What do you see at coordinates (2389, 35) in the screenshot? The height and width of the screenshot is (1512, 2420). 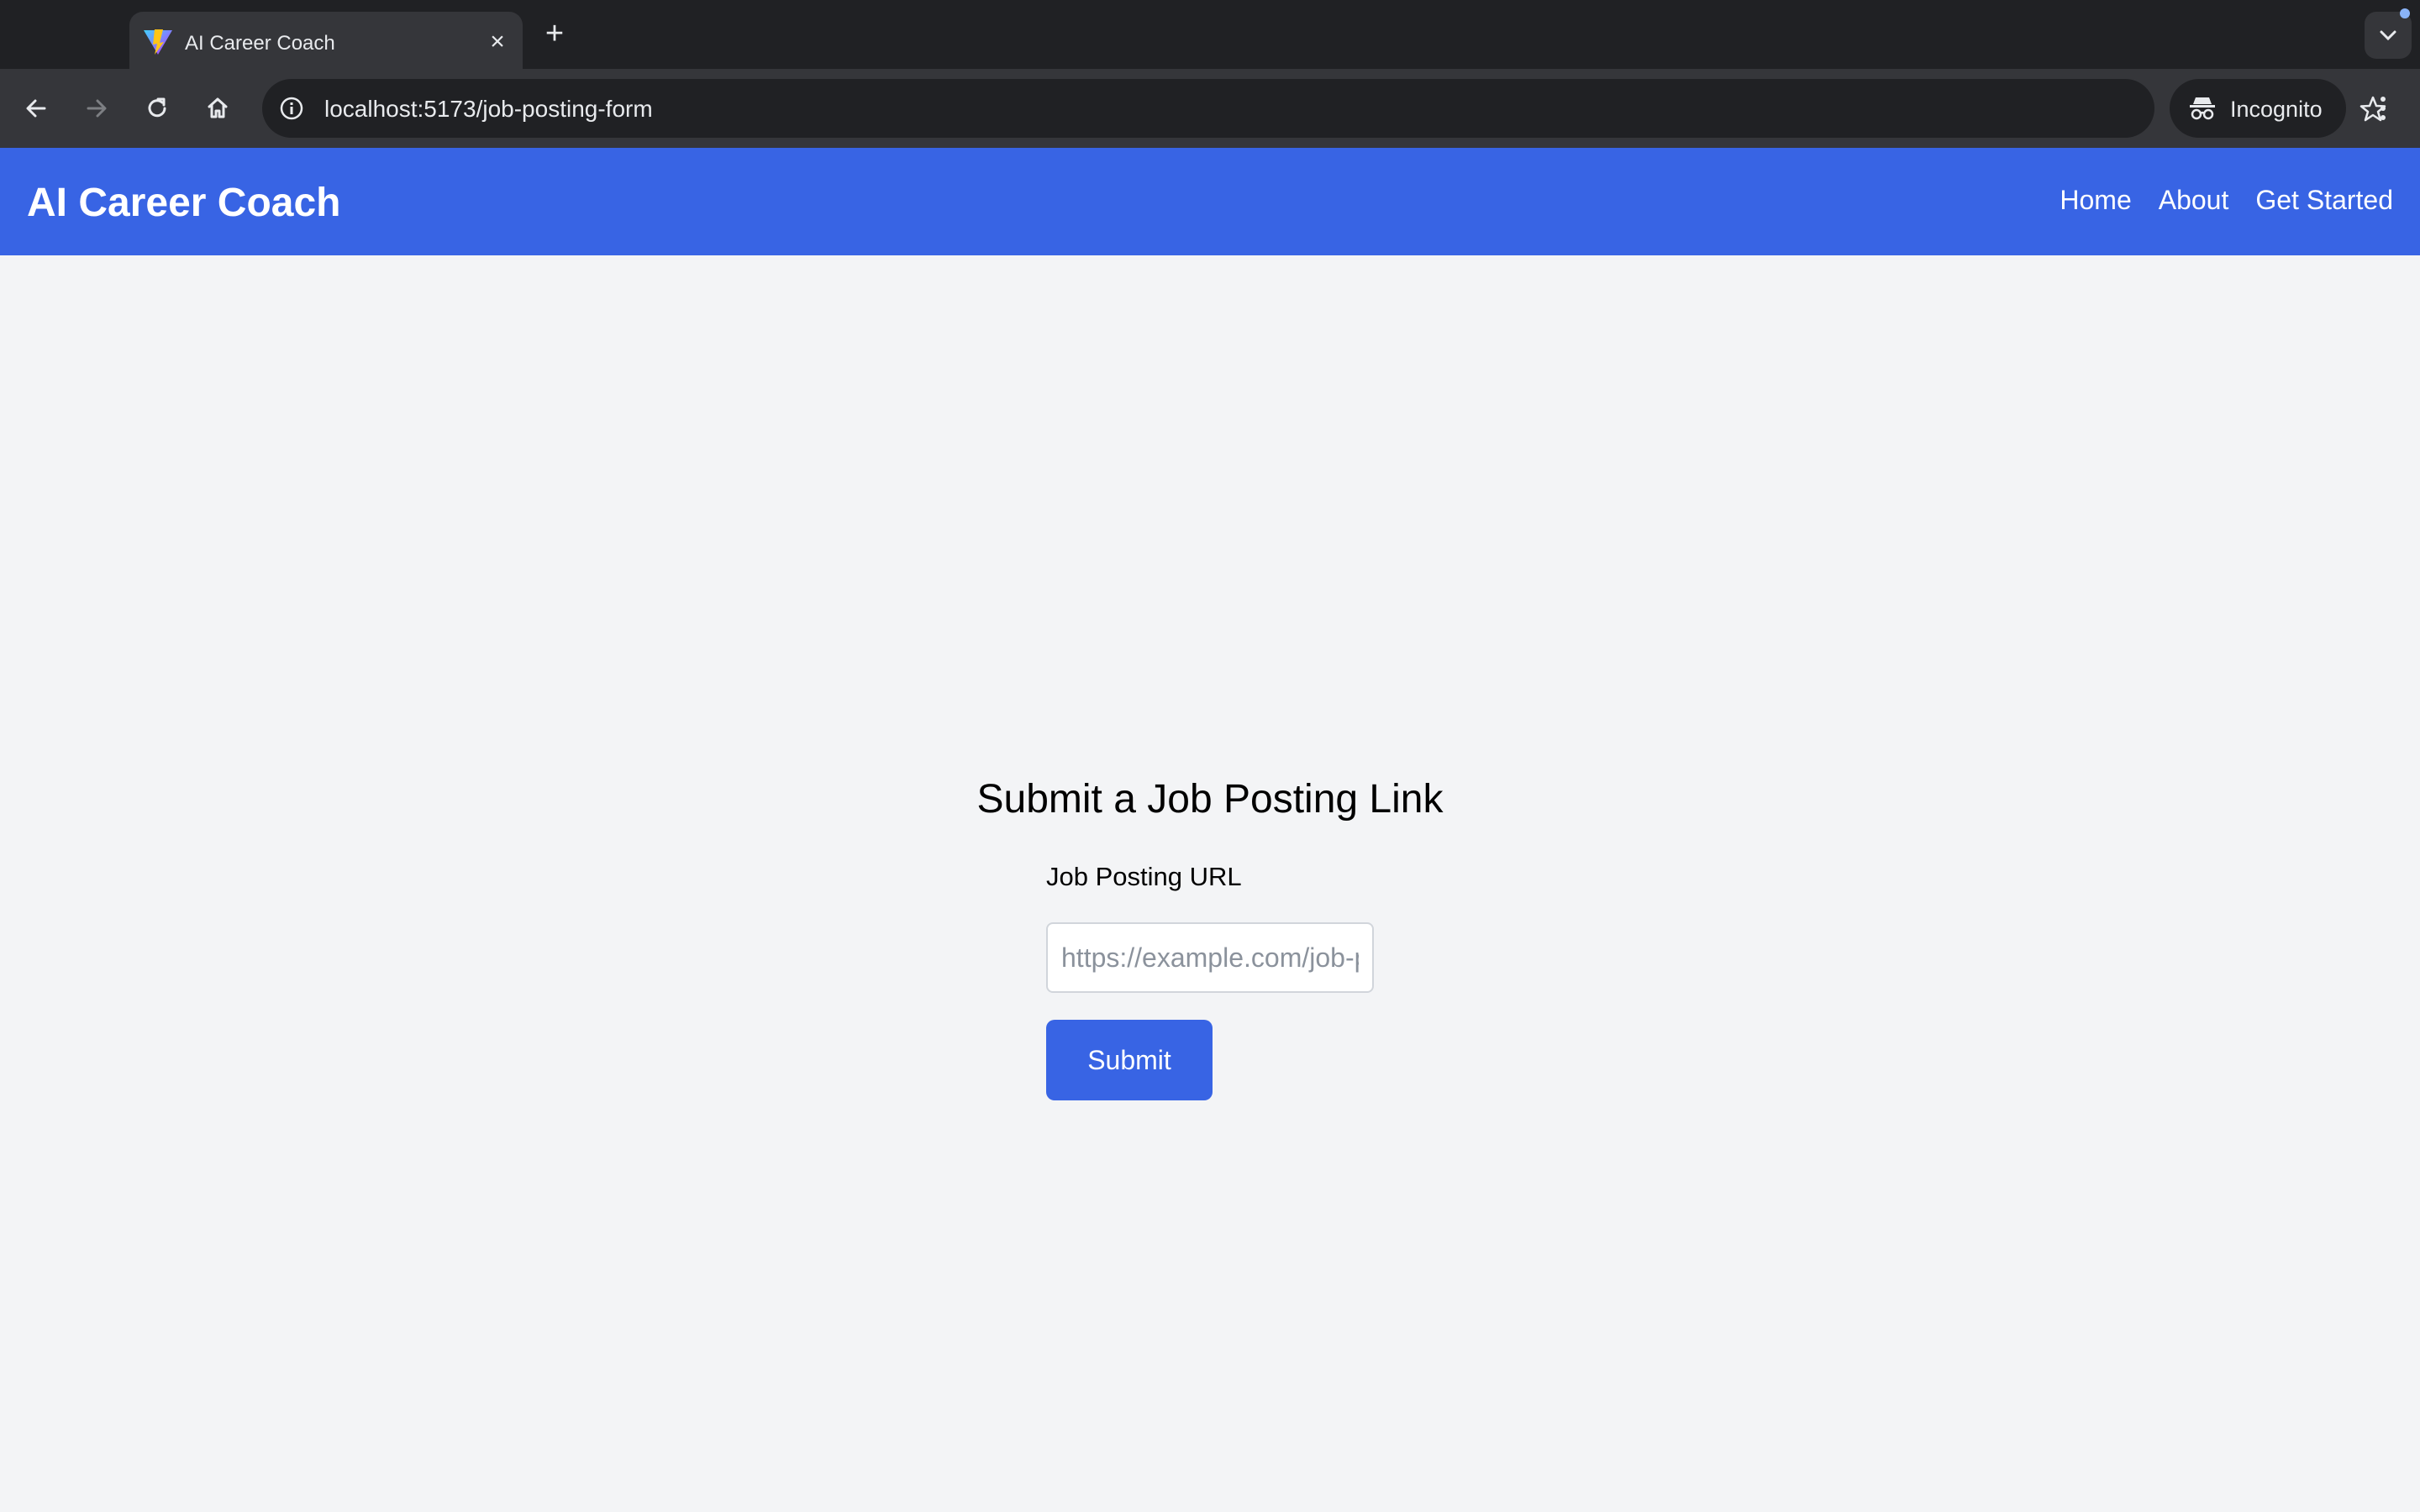 I see `chevron-down-icon` at bounding box center [2389, 35].